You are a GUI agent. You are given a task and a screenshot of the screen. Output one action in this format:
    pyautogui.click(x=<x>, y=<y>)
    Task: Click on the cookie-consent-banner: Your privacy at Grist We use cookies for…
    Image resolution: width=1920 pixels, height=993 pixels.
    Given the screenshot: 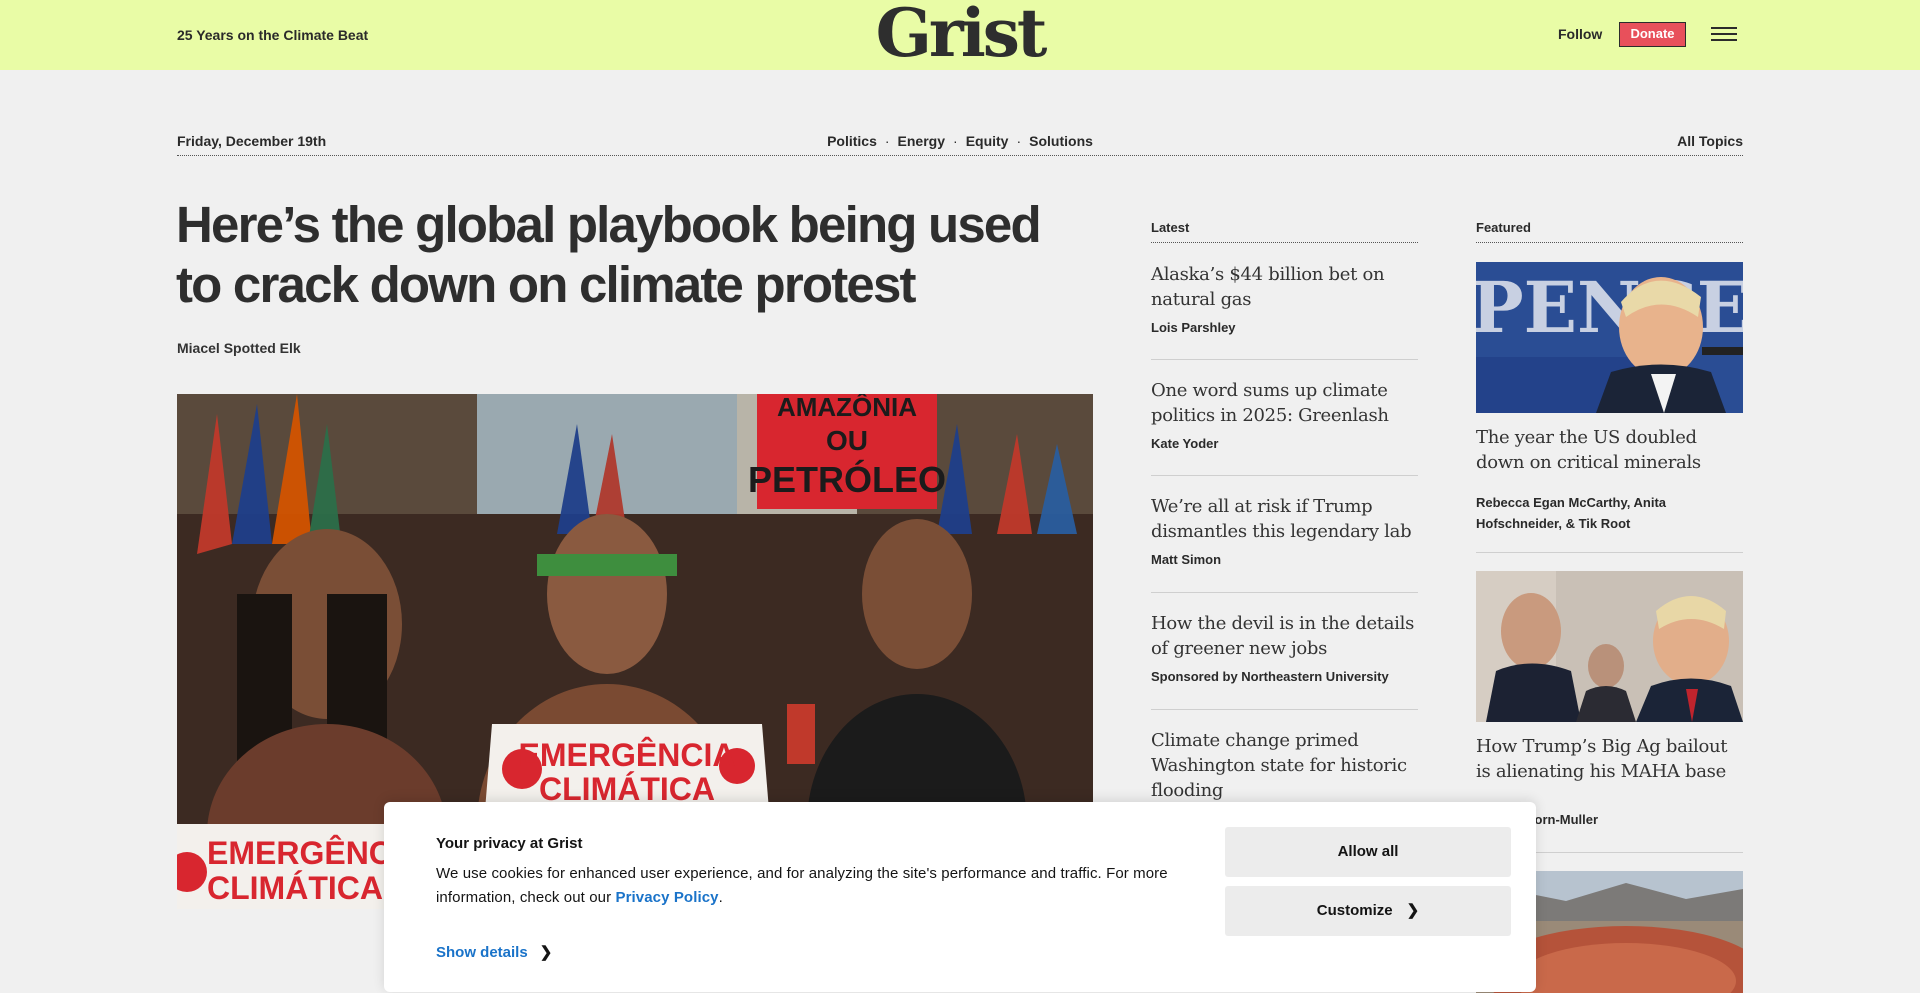 What is the action you would take?
    pyautogui.click(x=960, y=897)
    